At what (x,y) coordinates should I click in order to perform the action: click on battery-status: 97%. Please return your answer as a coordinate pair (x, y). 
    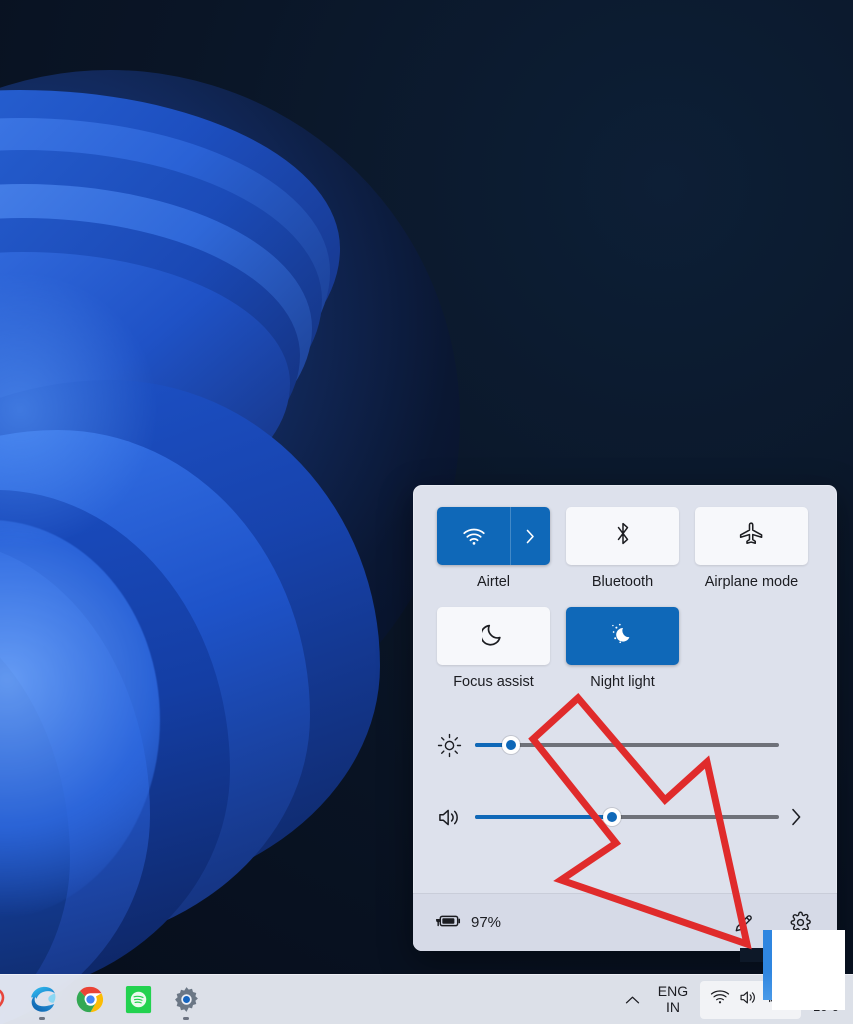
    Looking at the image, I should click on (468, 923).